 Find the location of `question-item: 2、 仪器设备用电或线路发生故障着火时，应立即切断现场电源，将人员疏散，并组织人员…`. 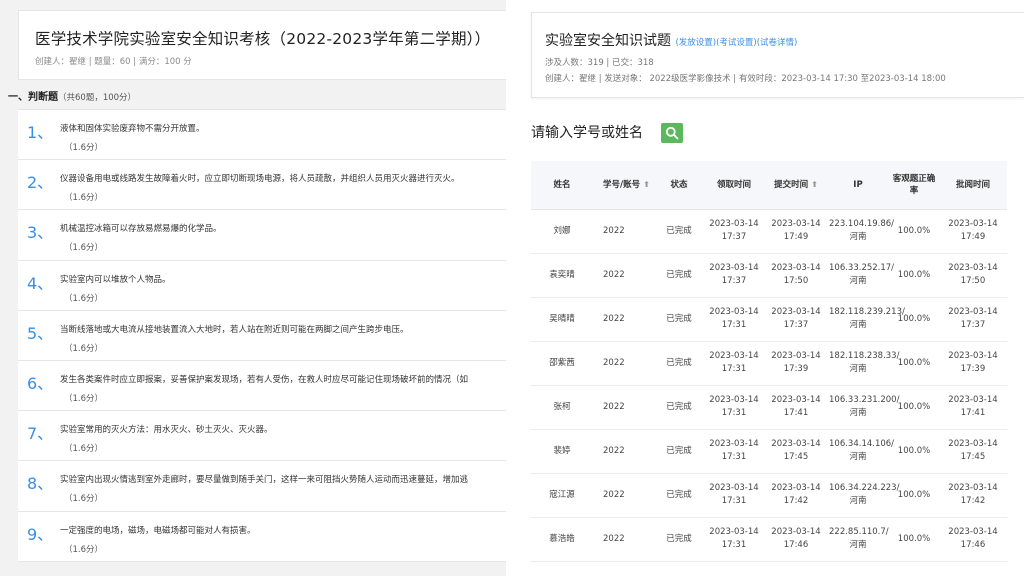

question-item: 2、 仪器设备用电或线路发生故障着火时，应立即切断现场电源，将人员疏散，并组织人员… is located at coordinates (262, 185).